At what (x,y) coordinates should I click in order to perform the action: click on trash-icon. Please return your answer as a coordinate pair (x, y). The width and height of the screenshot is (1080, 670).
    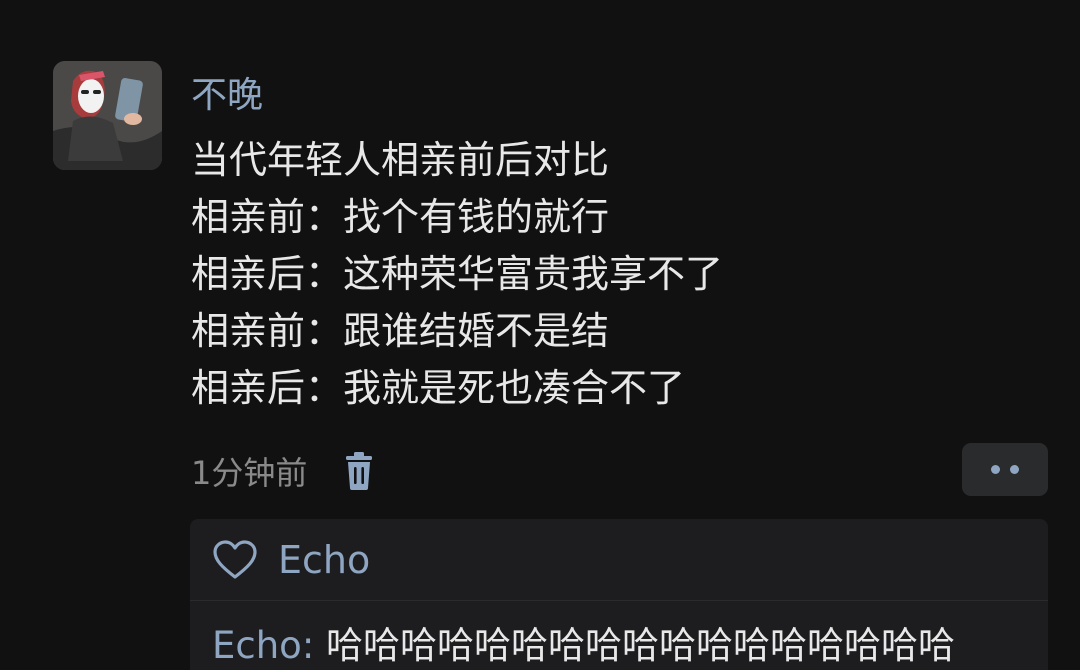
    Looking at the image, I should click on (359, 471).